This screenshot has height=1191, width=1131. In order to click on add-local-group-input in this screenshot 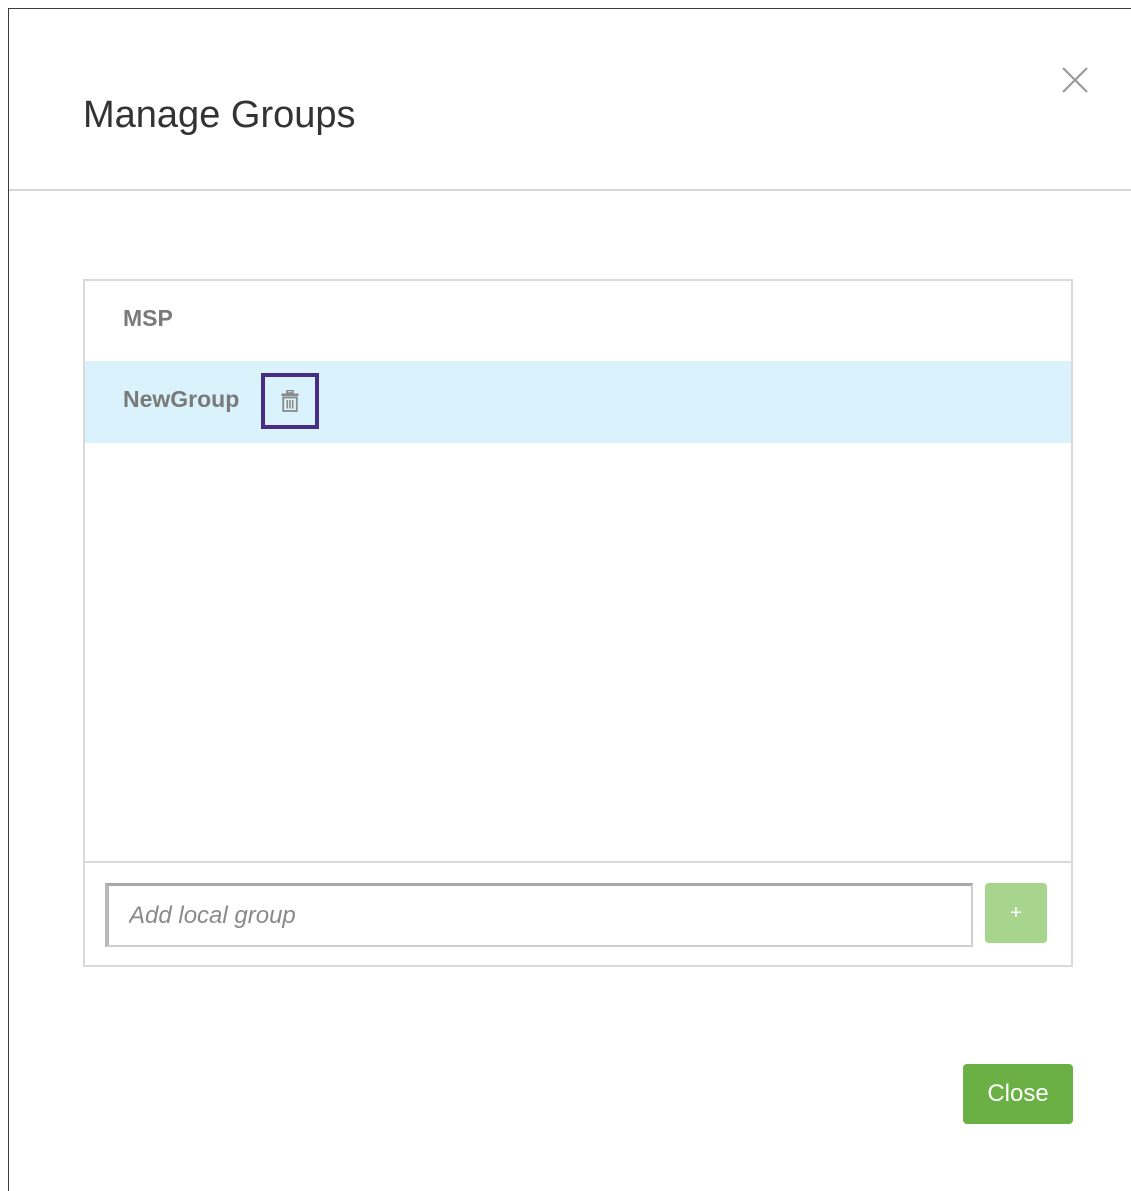, I will do `click(539, 915)`.